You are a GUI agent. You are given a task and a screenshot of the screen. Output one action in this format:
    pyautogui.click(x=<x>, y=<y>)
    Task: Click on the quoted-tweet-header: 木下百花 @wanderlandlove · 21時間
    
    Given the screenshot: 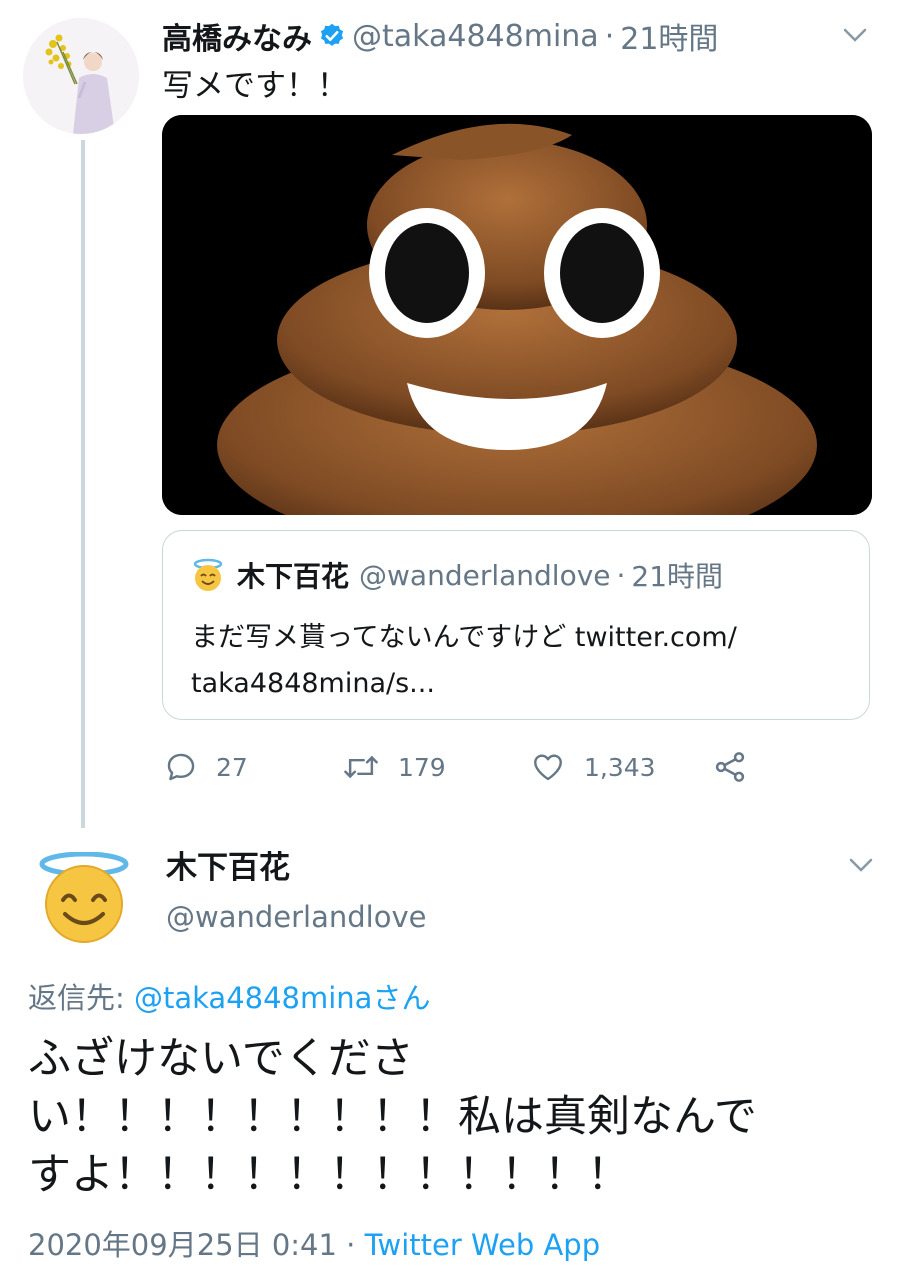 What is the action you would take?
    pyautogui.click(x=457, y=575)
    